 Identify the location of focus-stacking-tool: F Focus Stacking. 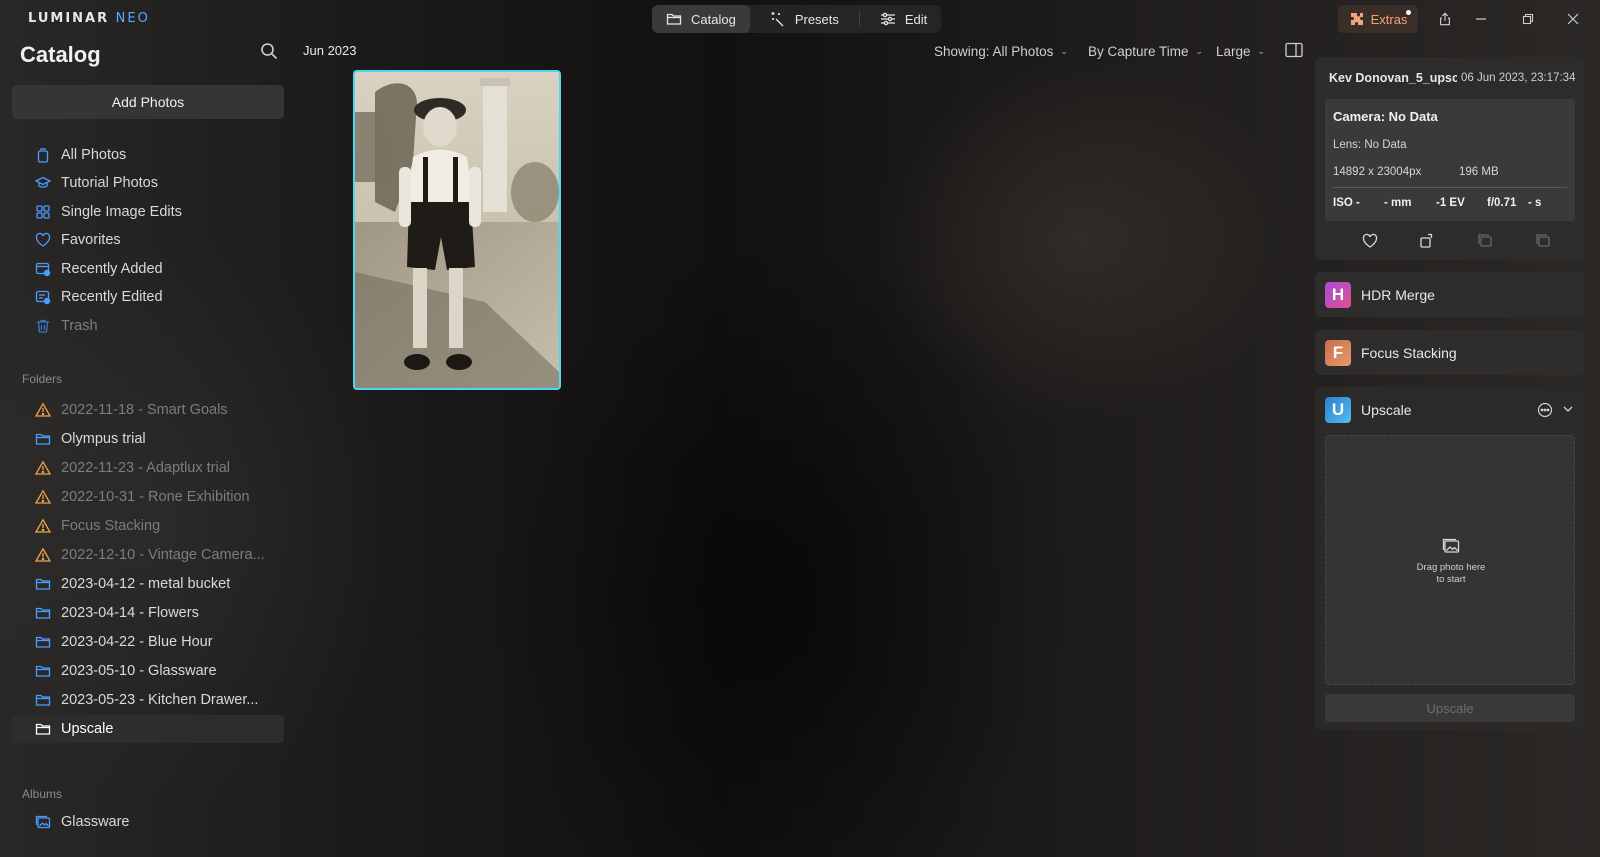
(1450, 352).